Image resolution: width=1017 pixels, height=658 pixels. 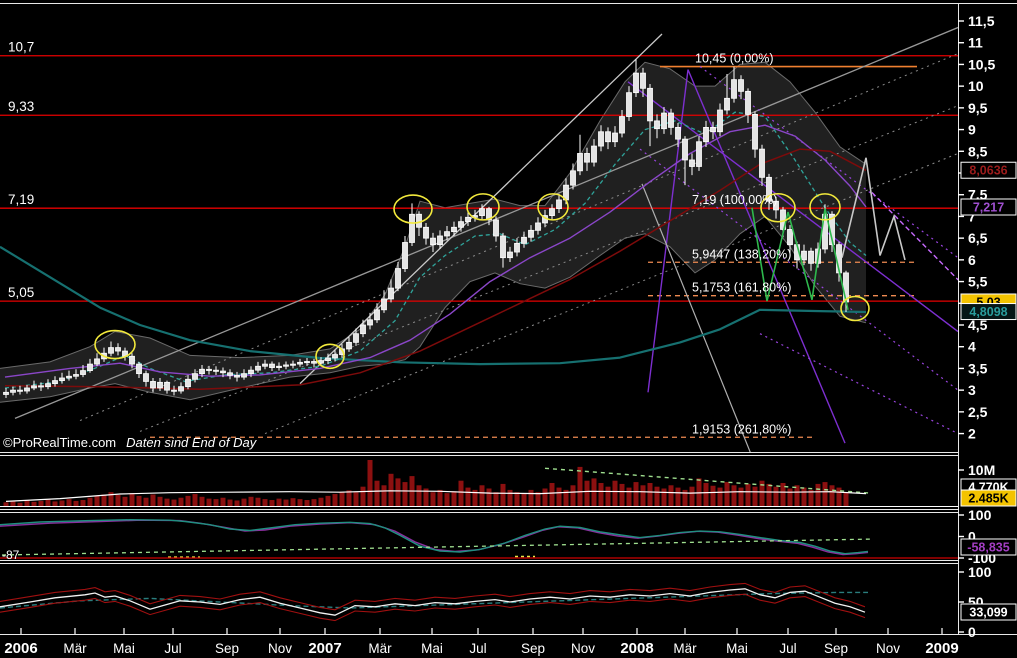 I want to click on axis-tick-label: 2, so click(x=972, y=434).